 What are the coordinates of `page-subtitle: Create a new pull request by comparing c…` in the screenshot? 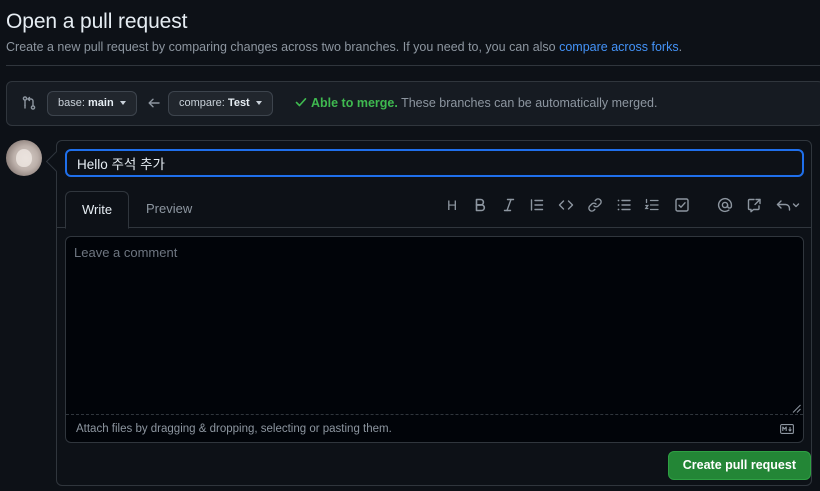 It's located at (344, 47).